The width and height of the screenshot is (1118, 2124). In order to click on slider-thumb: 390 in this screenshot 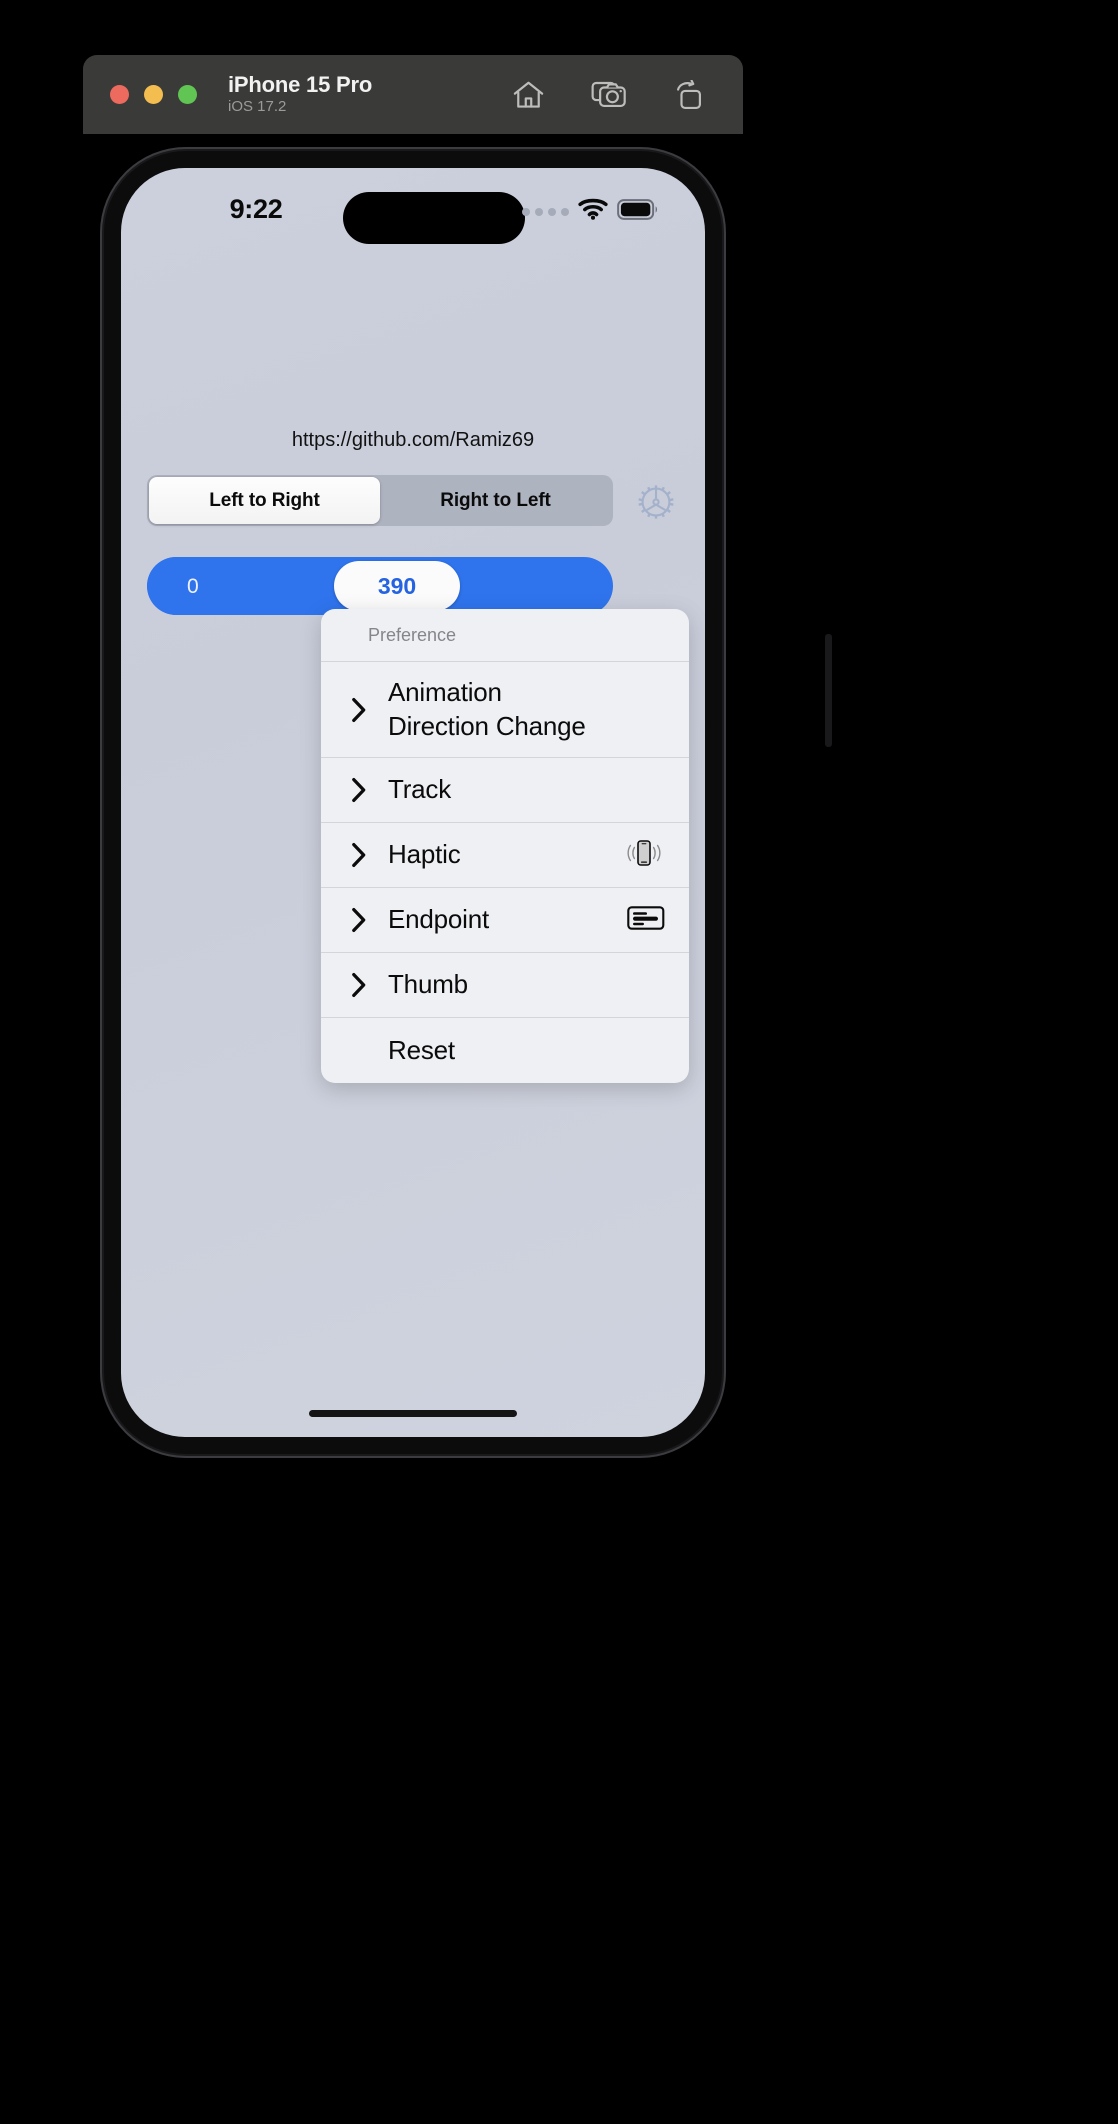, I will do `click(397, 586)`.